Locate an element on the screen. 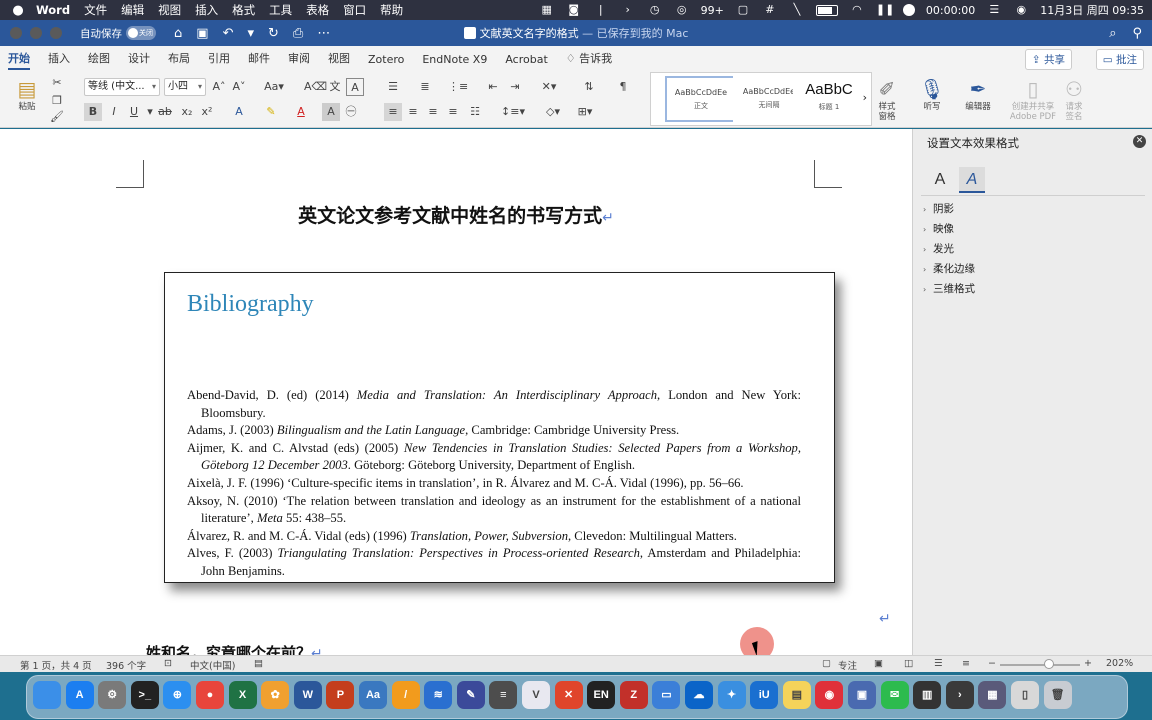 The width and height of the screenshot is (1152, 720). decrease-indent-icon: ⇤ is located at coordinates (493, 87).